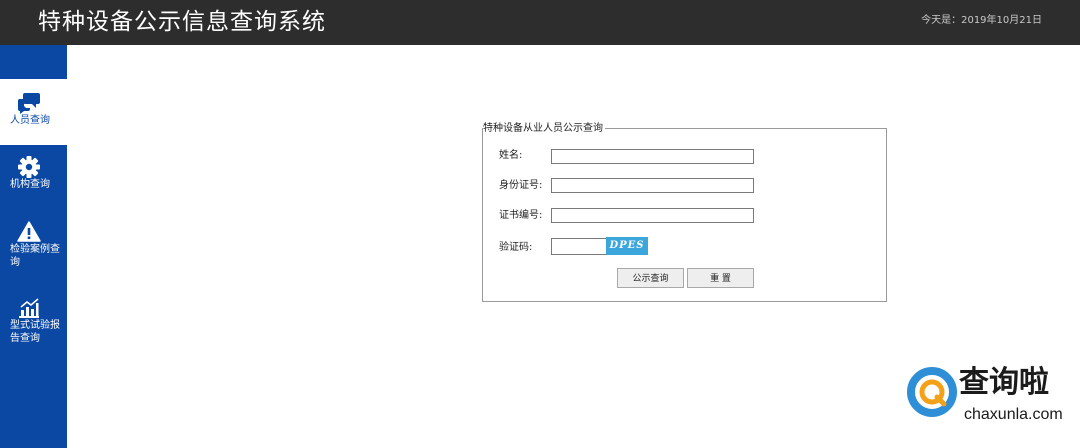 This screenshot has width=1080, height=448. What do you see at coordinates (932, 392) in the screenshot?
I see `magnifier-q-icon` at bounding box center [932, 392].